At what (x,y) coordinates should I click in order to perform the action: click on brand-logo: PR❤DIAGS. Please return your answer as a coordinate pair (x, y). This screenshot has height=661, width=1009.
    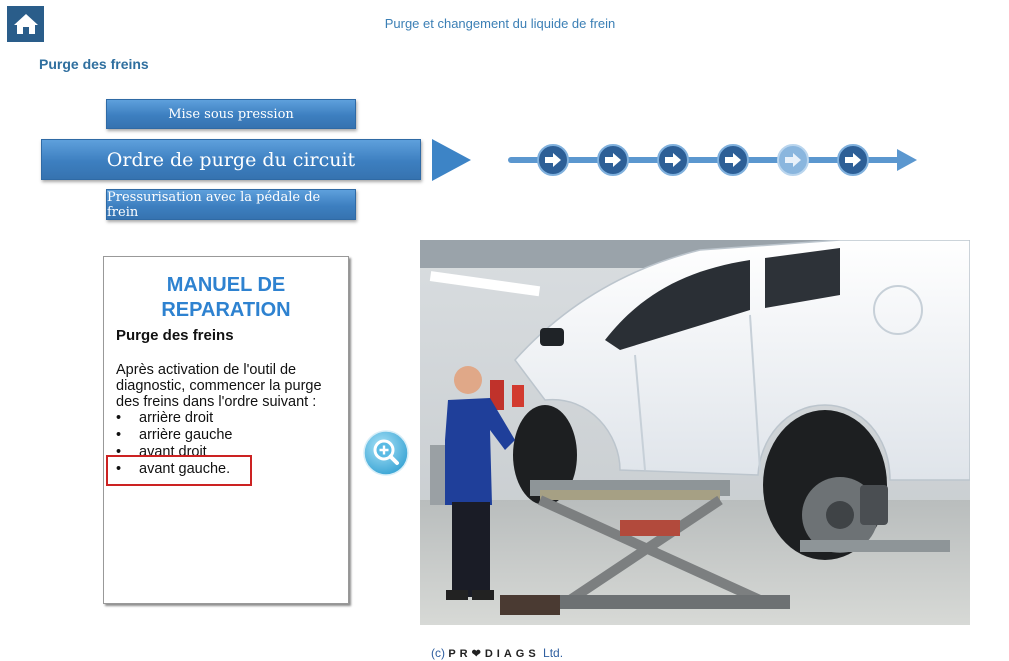
    Looking at the image, I should click on (494, 654).